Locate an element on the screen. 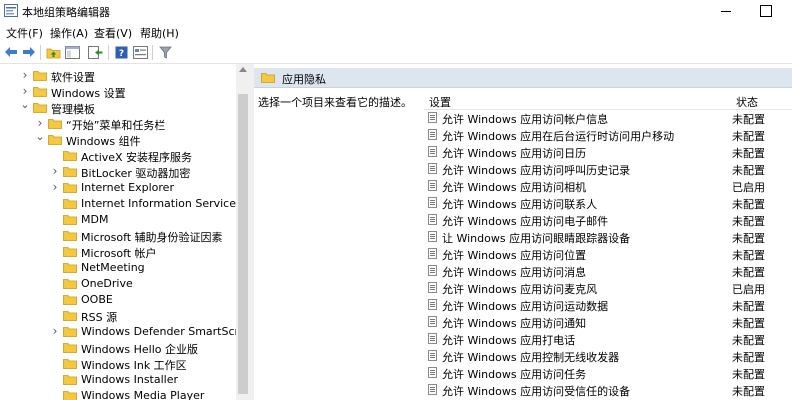 The width and height of the screenshot is (792, 400). tree-item: RSS 源 is located at coordinates (118, 316).